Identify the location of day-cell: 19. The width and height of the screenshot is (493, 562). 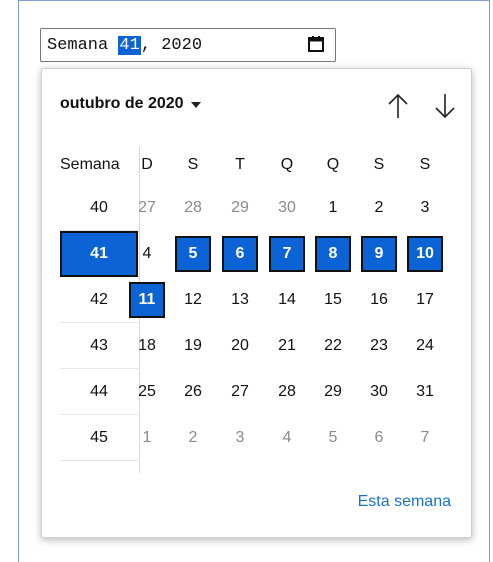
(193, 346).